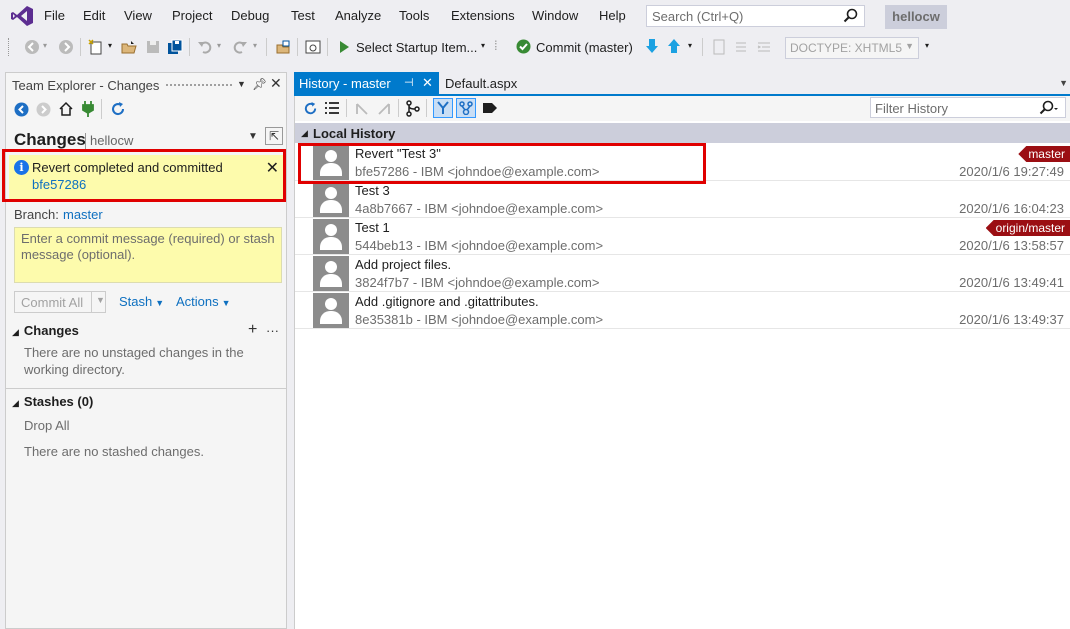 Image resolution: width=1070 pixels, height=629 pixels. What do you see at coordinates (88, 109) in the screenshot?
I see `connect-plug-icon` at bounding box center [88, 109].